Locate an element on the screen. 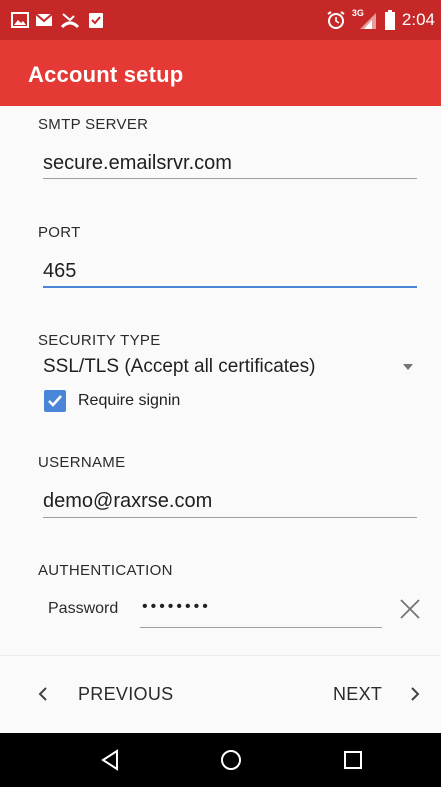 Image resolution: width=441 pixels, height=787 pixels. previous-button: PREVIOUS is located at coordinates (125, 694).